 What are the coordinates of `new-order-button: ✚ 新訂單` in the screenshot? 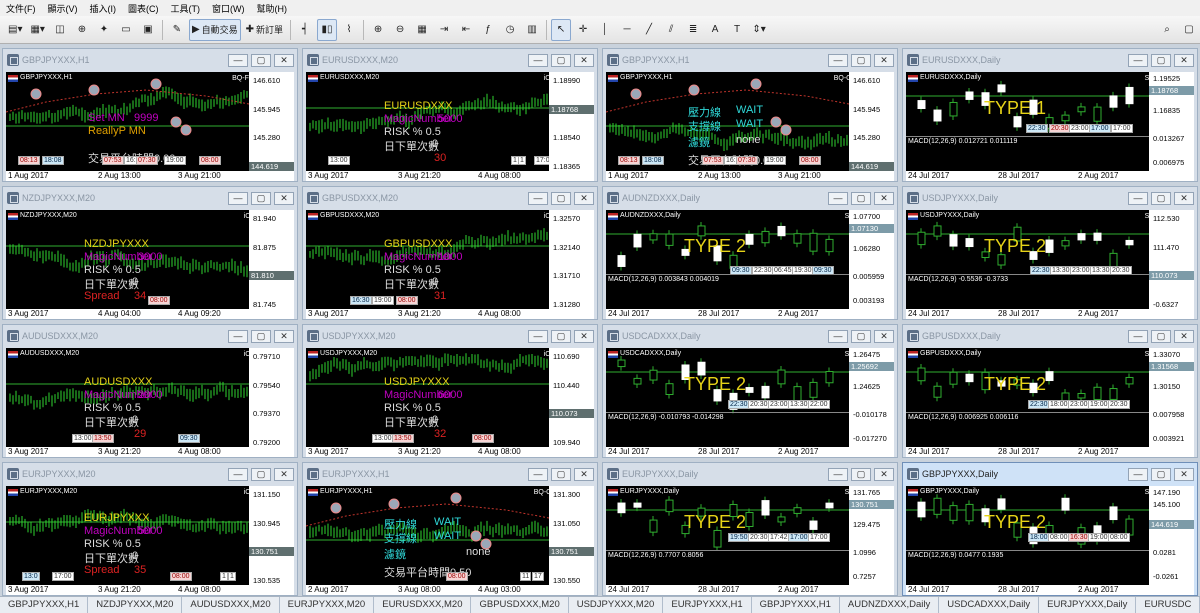 It's located at (264, 30).